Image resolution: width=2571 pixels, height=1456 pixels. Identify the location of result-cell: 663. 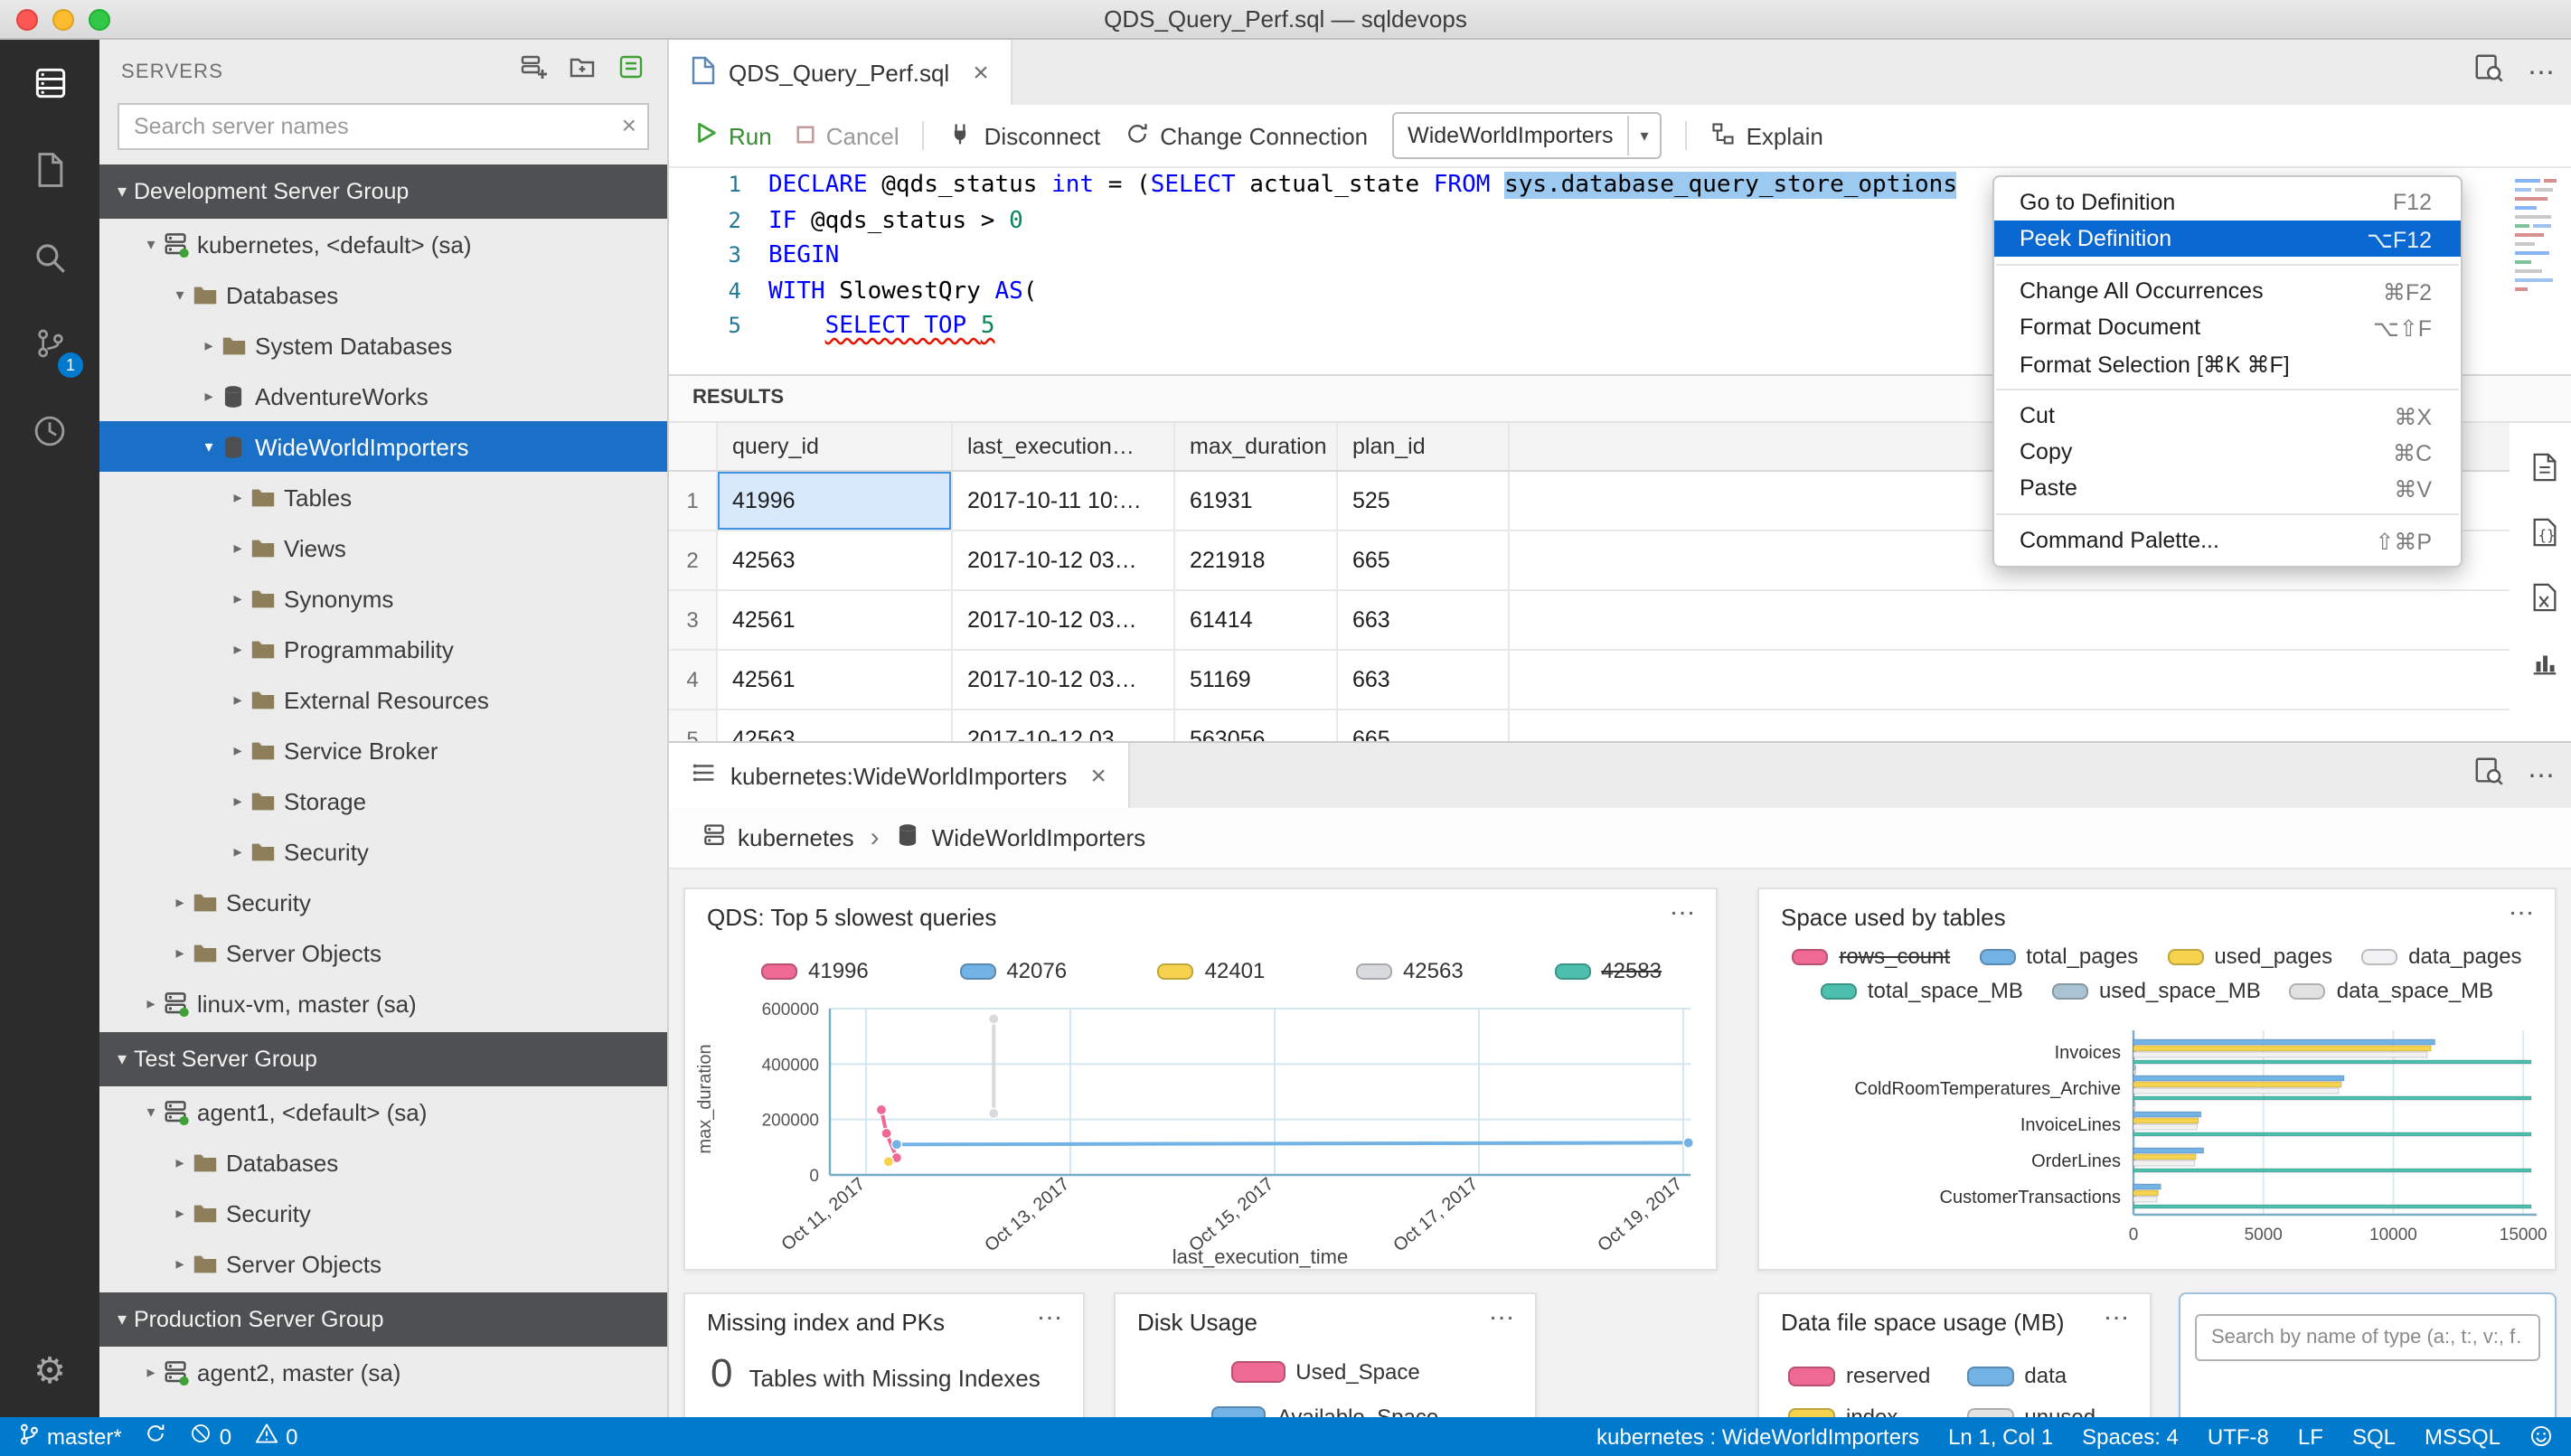
(1424, 620).